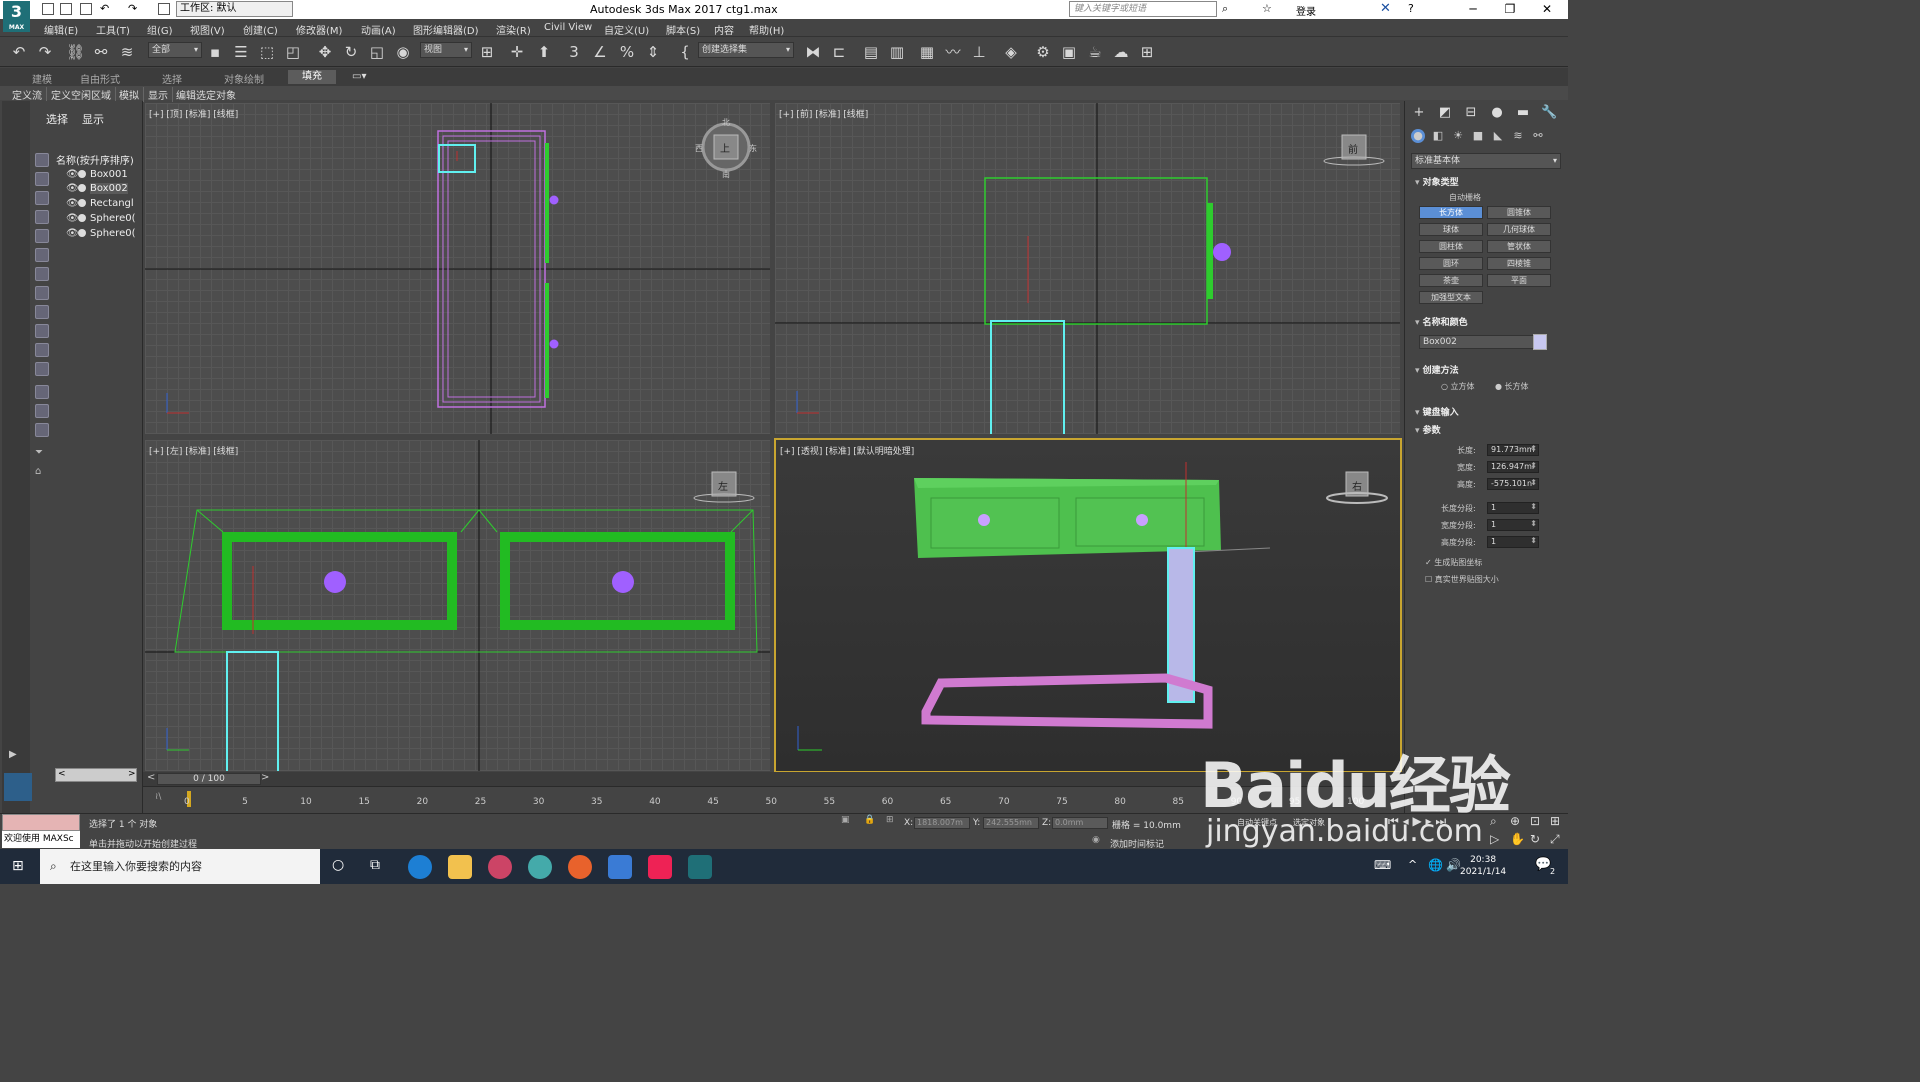  Describe the element at coordinates (725, 147) in the screenshot. I see `viewcube: 上` at that location.